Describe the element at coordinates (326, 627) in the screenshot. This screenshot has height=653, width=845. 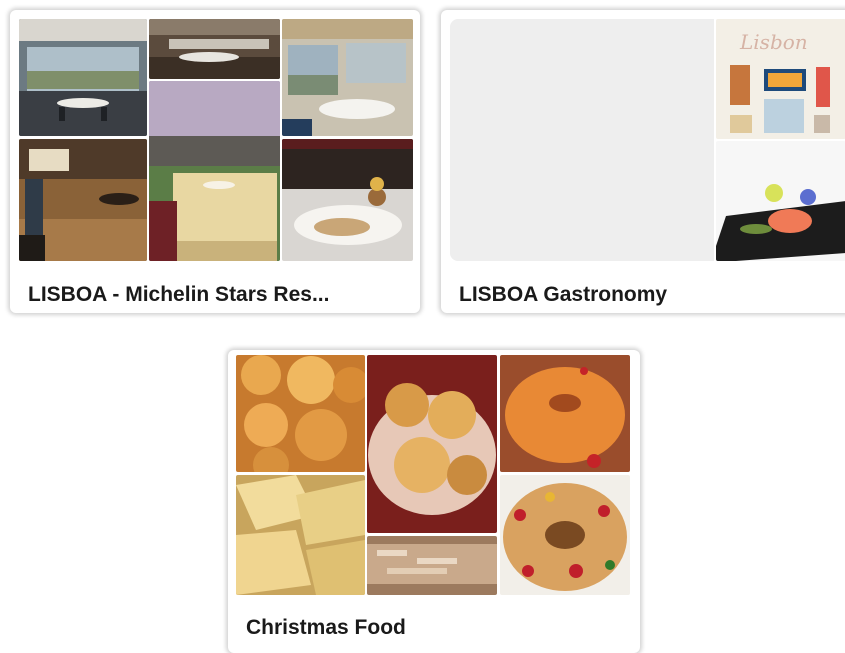
I see `board-title: Christmas Food` at that location.